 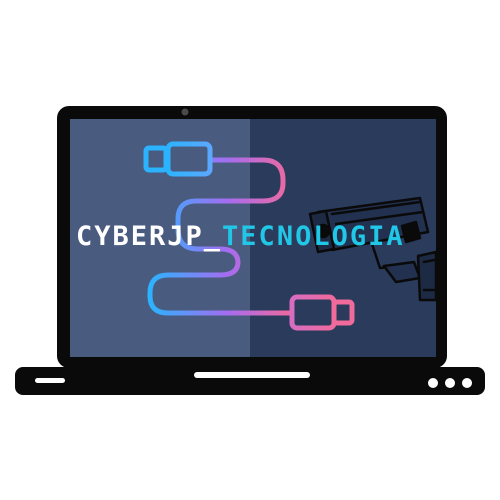 What do you see at coordinates (313, 236) in the screenshot?
I see `brand-right-text: TECNOLOGIA` at bounding box center [313, 236].